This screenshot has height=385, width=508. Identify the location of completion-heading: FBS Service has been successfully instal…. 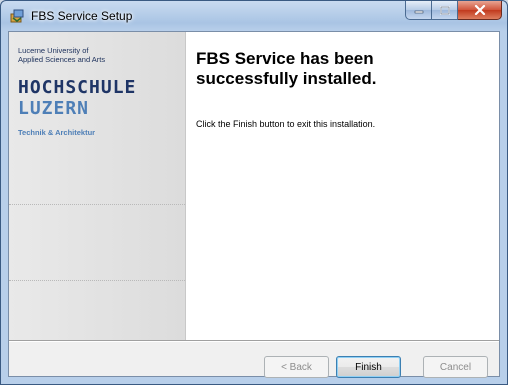
(341, 69).